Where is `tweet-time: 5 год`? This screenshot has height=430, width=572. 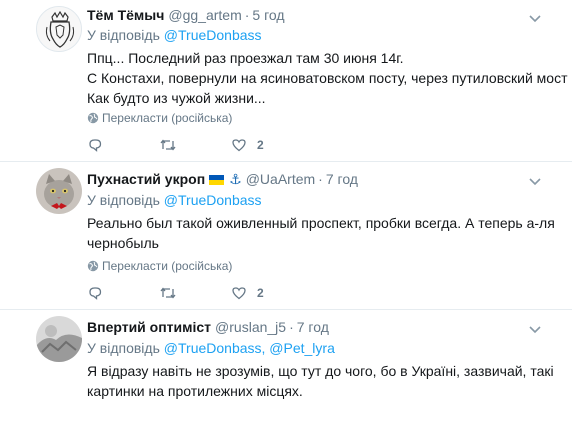 tweet-time: 5 год is located at coordinates (268, 15).